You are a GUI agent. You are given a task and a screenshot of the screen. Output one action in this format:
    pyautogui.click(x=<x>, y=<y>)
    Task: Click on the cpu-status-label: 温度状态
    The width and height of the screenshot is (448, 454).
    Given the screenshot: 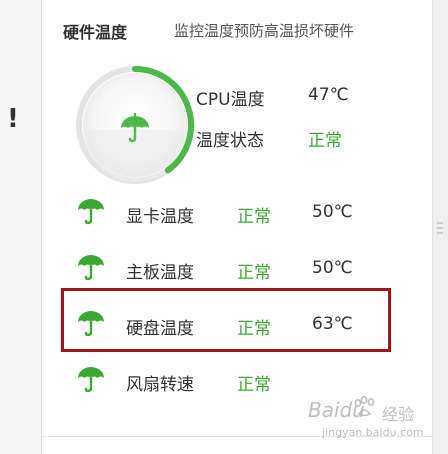 What is the action you would take?
    pyautogui.click(x=230, y=141)
    